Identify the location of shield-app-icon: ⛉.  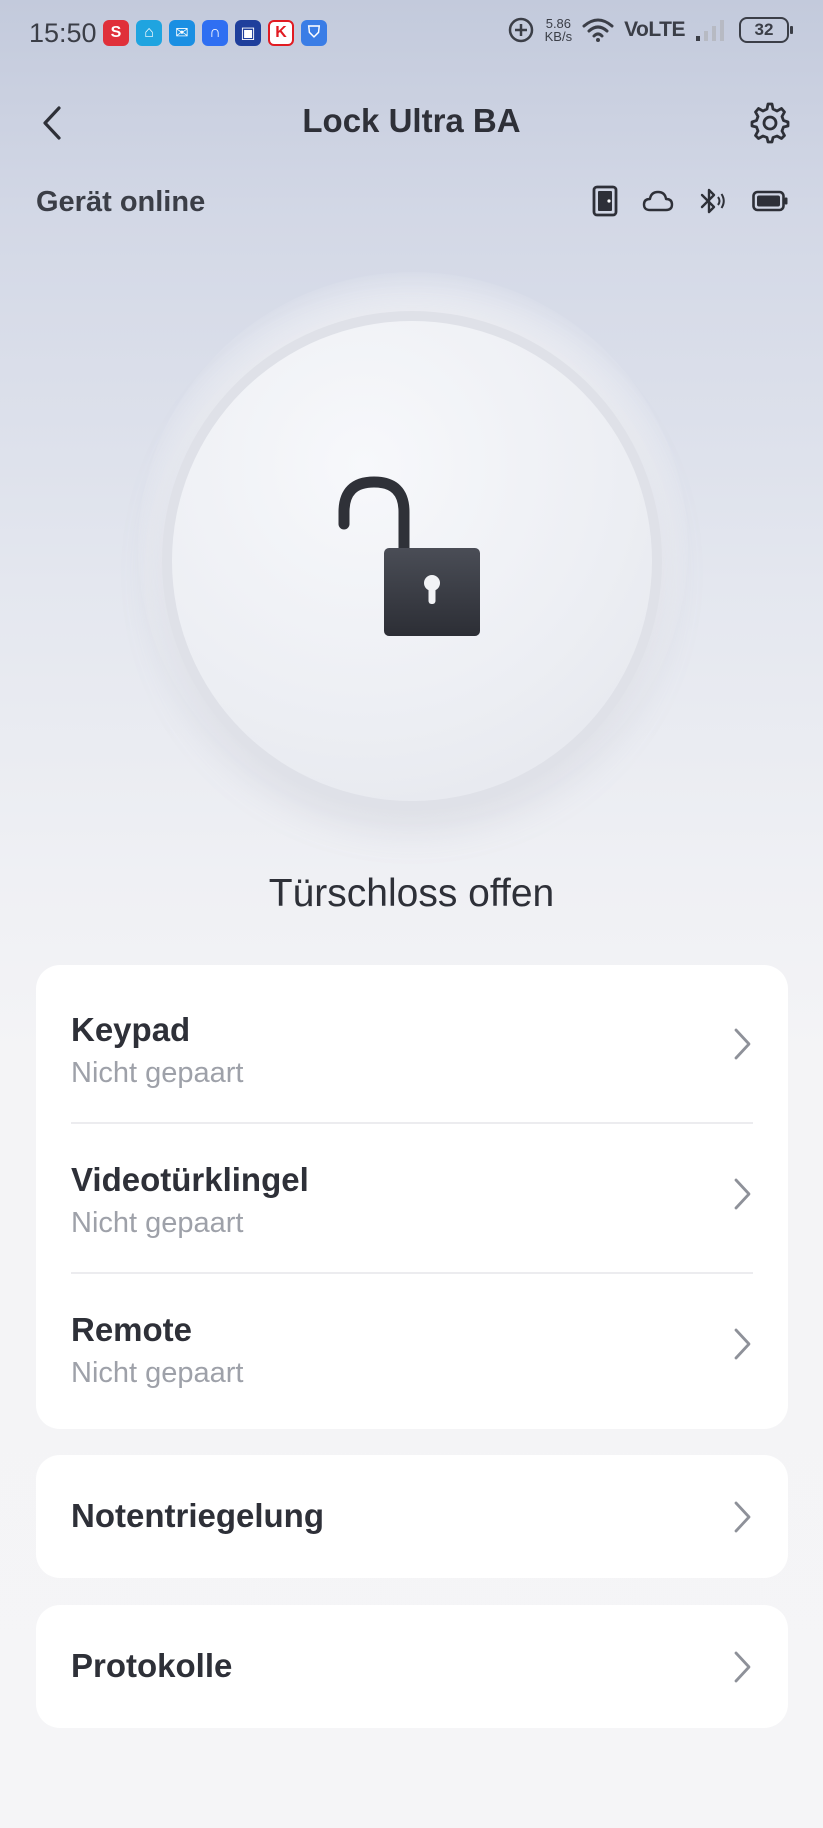
(314, 33).